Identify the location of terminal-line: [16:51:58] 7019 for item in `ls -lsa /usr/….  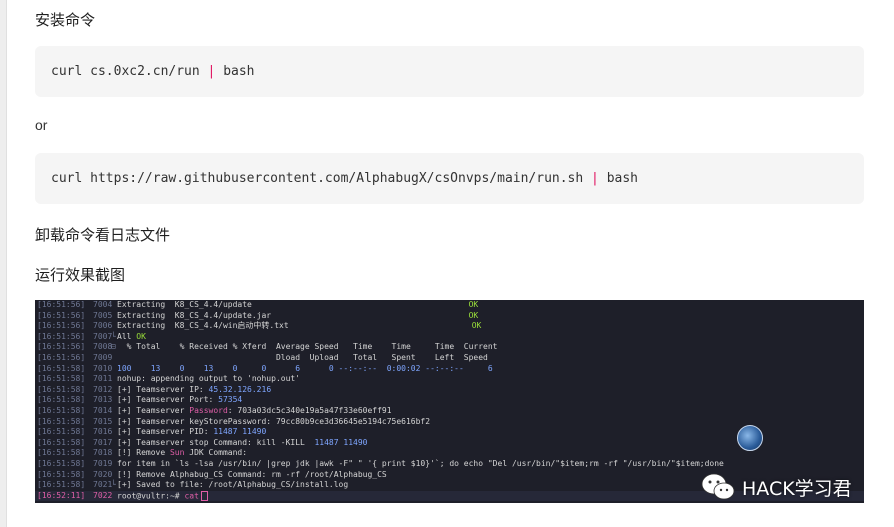
(449, 464).